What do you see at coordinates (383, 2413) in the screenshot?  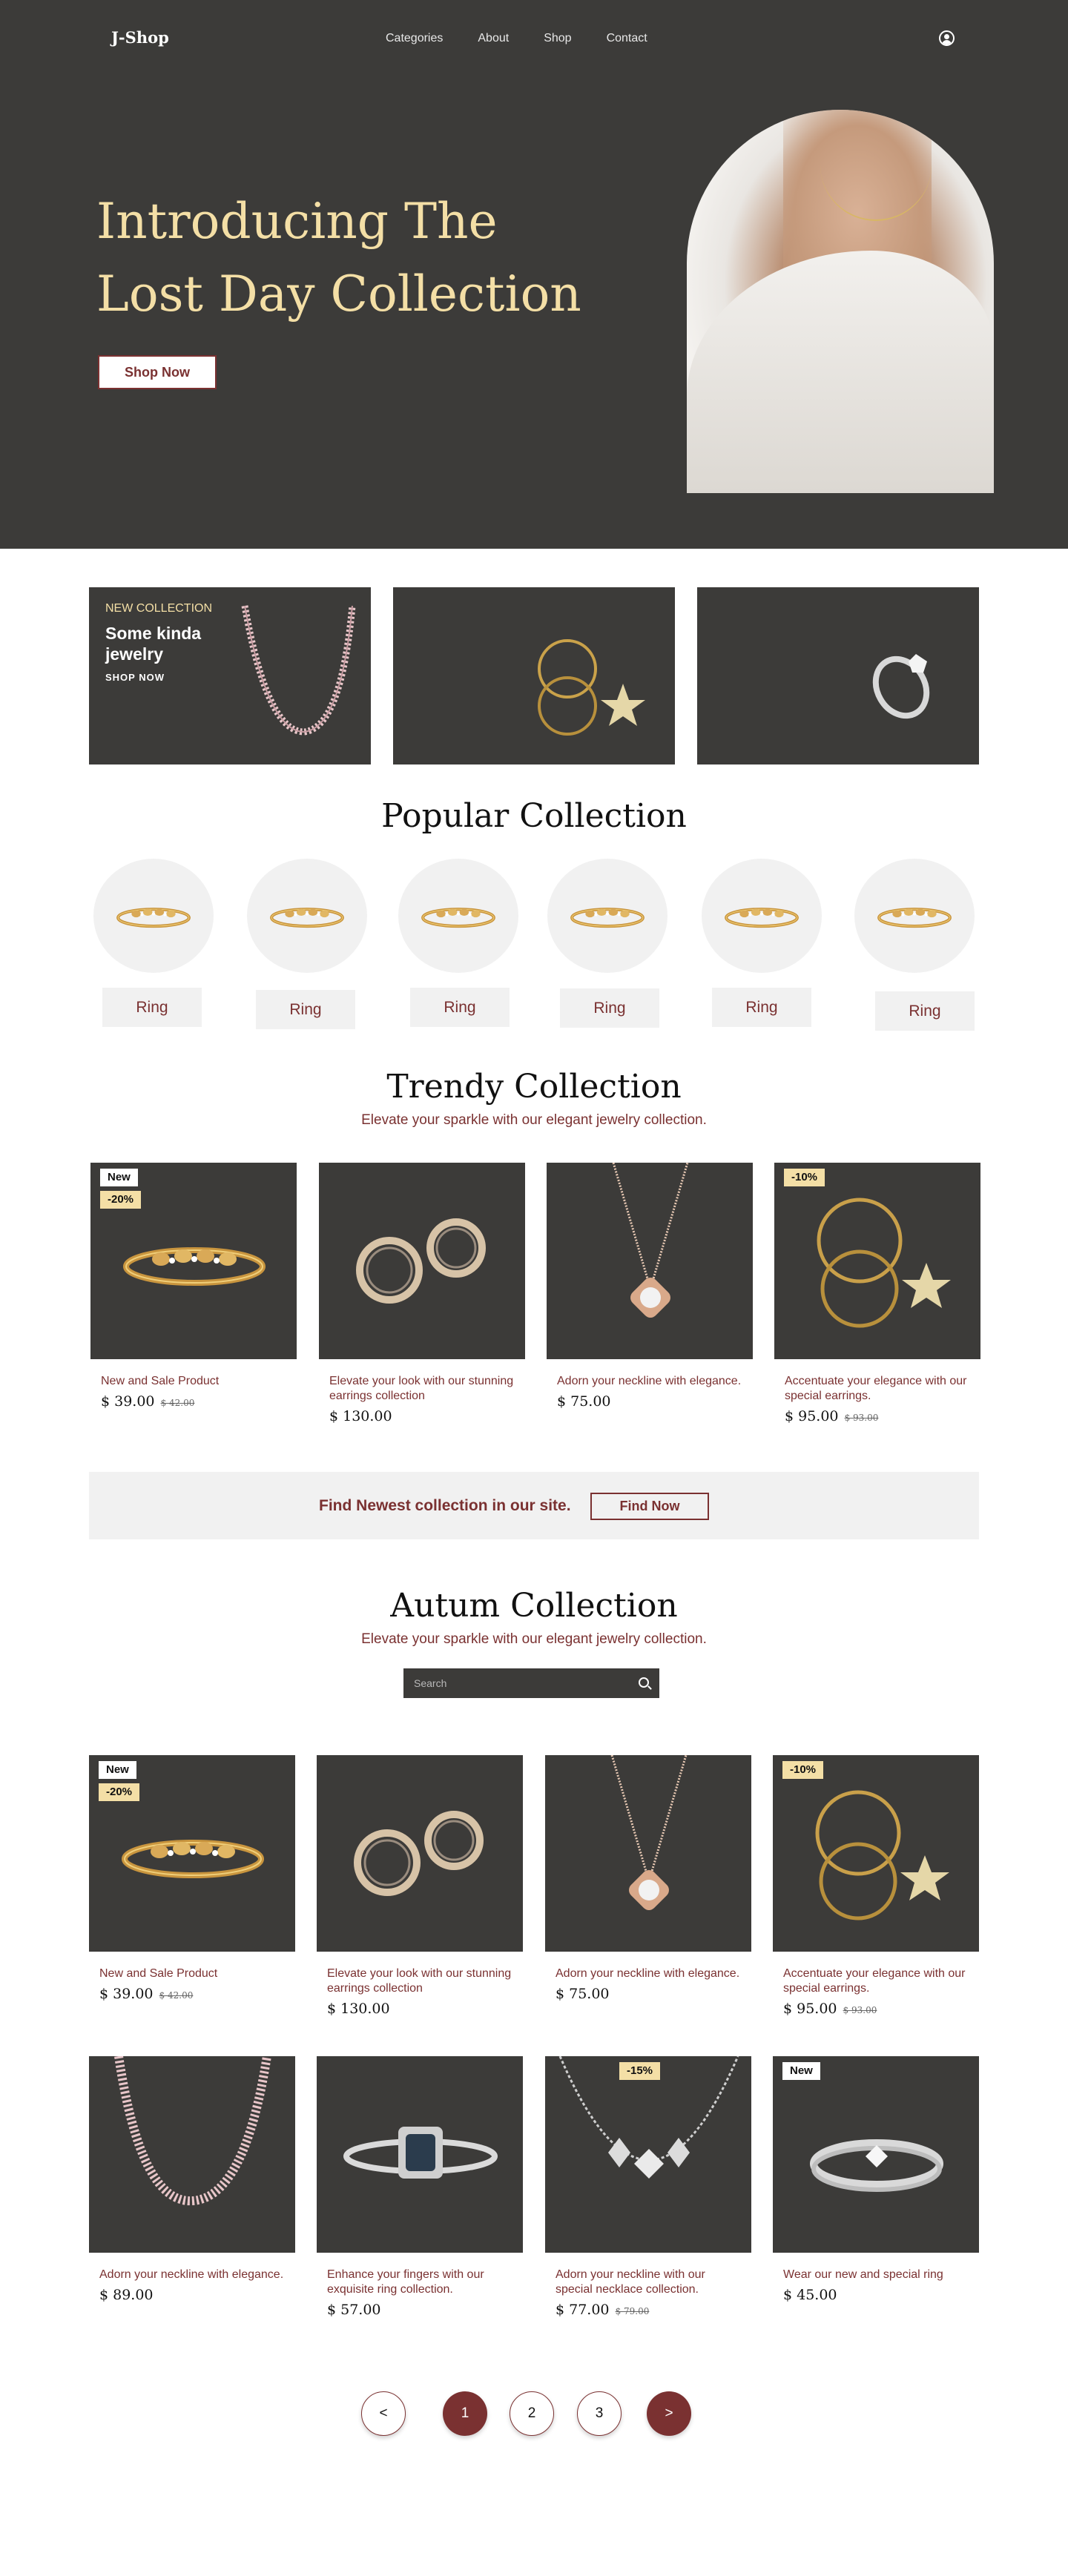 I see `prev-page-button: <` at bounding box center [383, 2413].